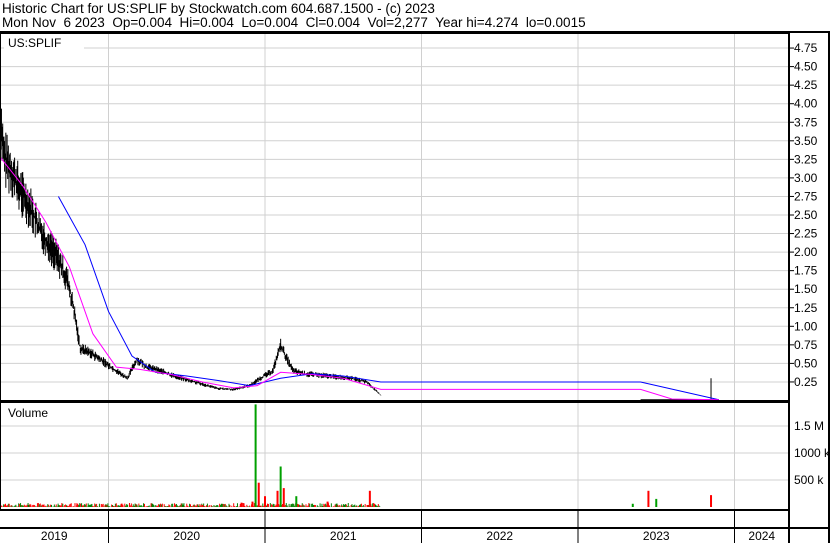 The height and width of the screenshot is (543, 830). I want to click on price-tick-label: 1.00, so click(806, 326).